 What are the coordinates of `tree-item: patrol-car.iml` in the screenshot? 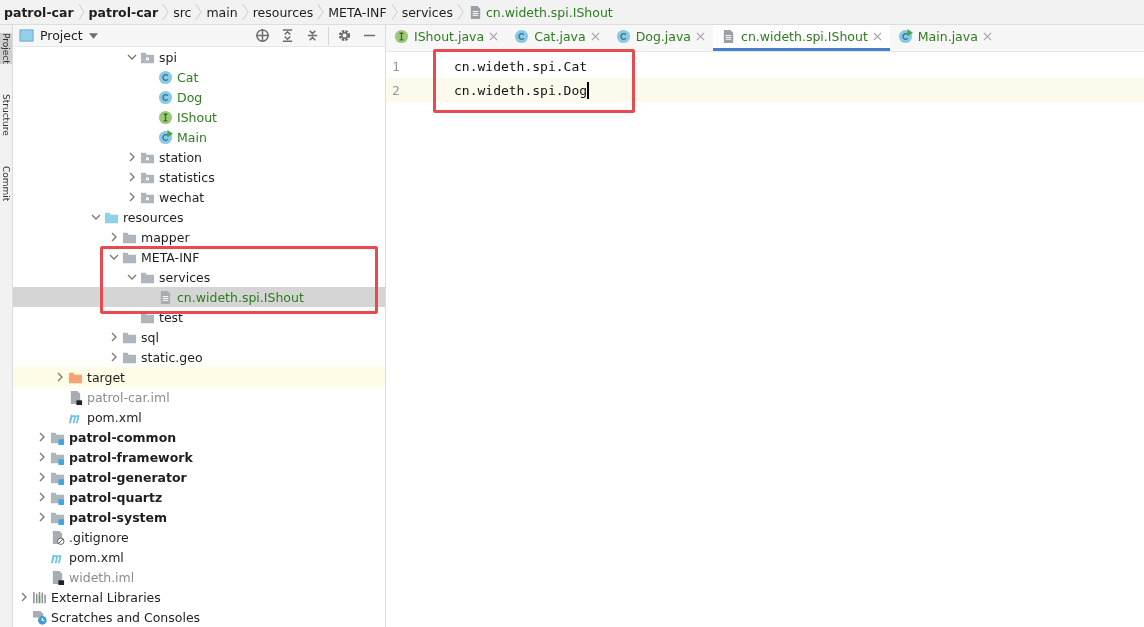 It's located at (199, 397).